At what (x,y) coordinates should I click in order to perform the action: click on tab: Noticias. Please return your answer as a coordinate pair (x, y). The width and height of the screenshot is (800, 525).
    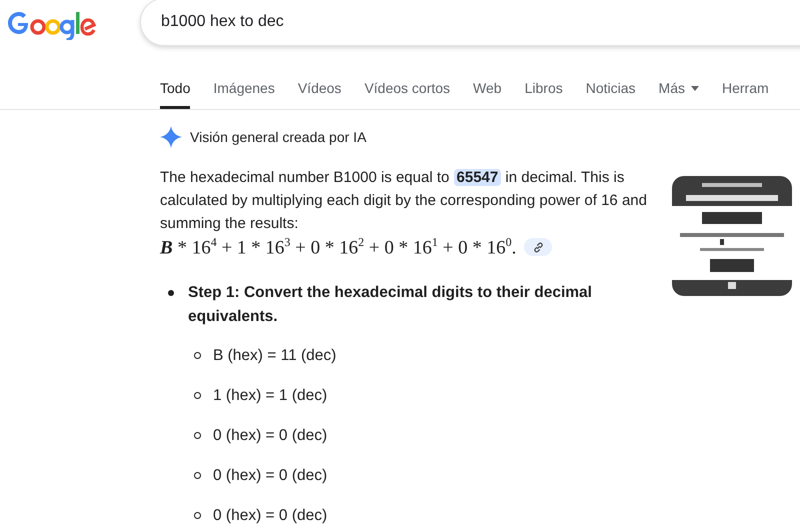
    Looking at the image, I should click on (611, 90).